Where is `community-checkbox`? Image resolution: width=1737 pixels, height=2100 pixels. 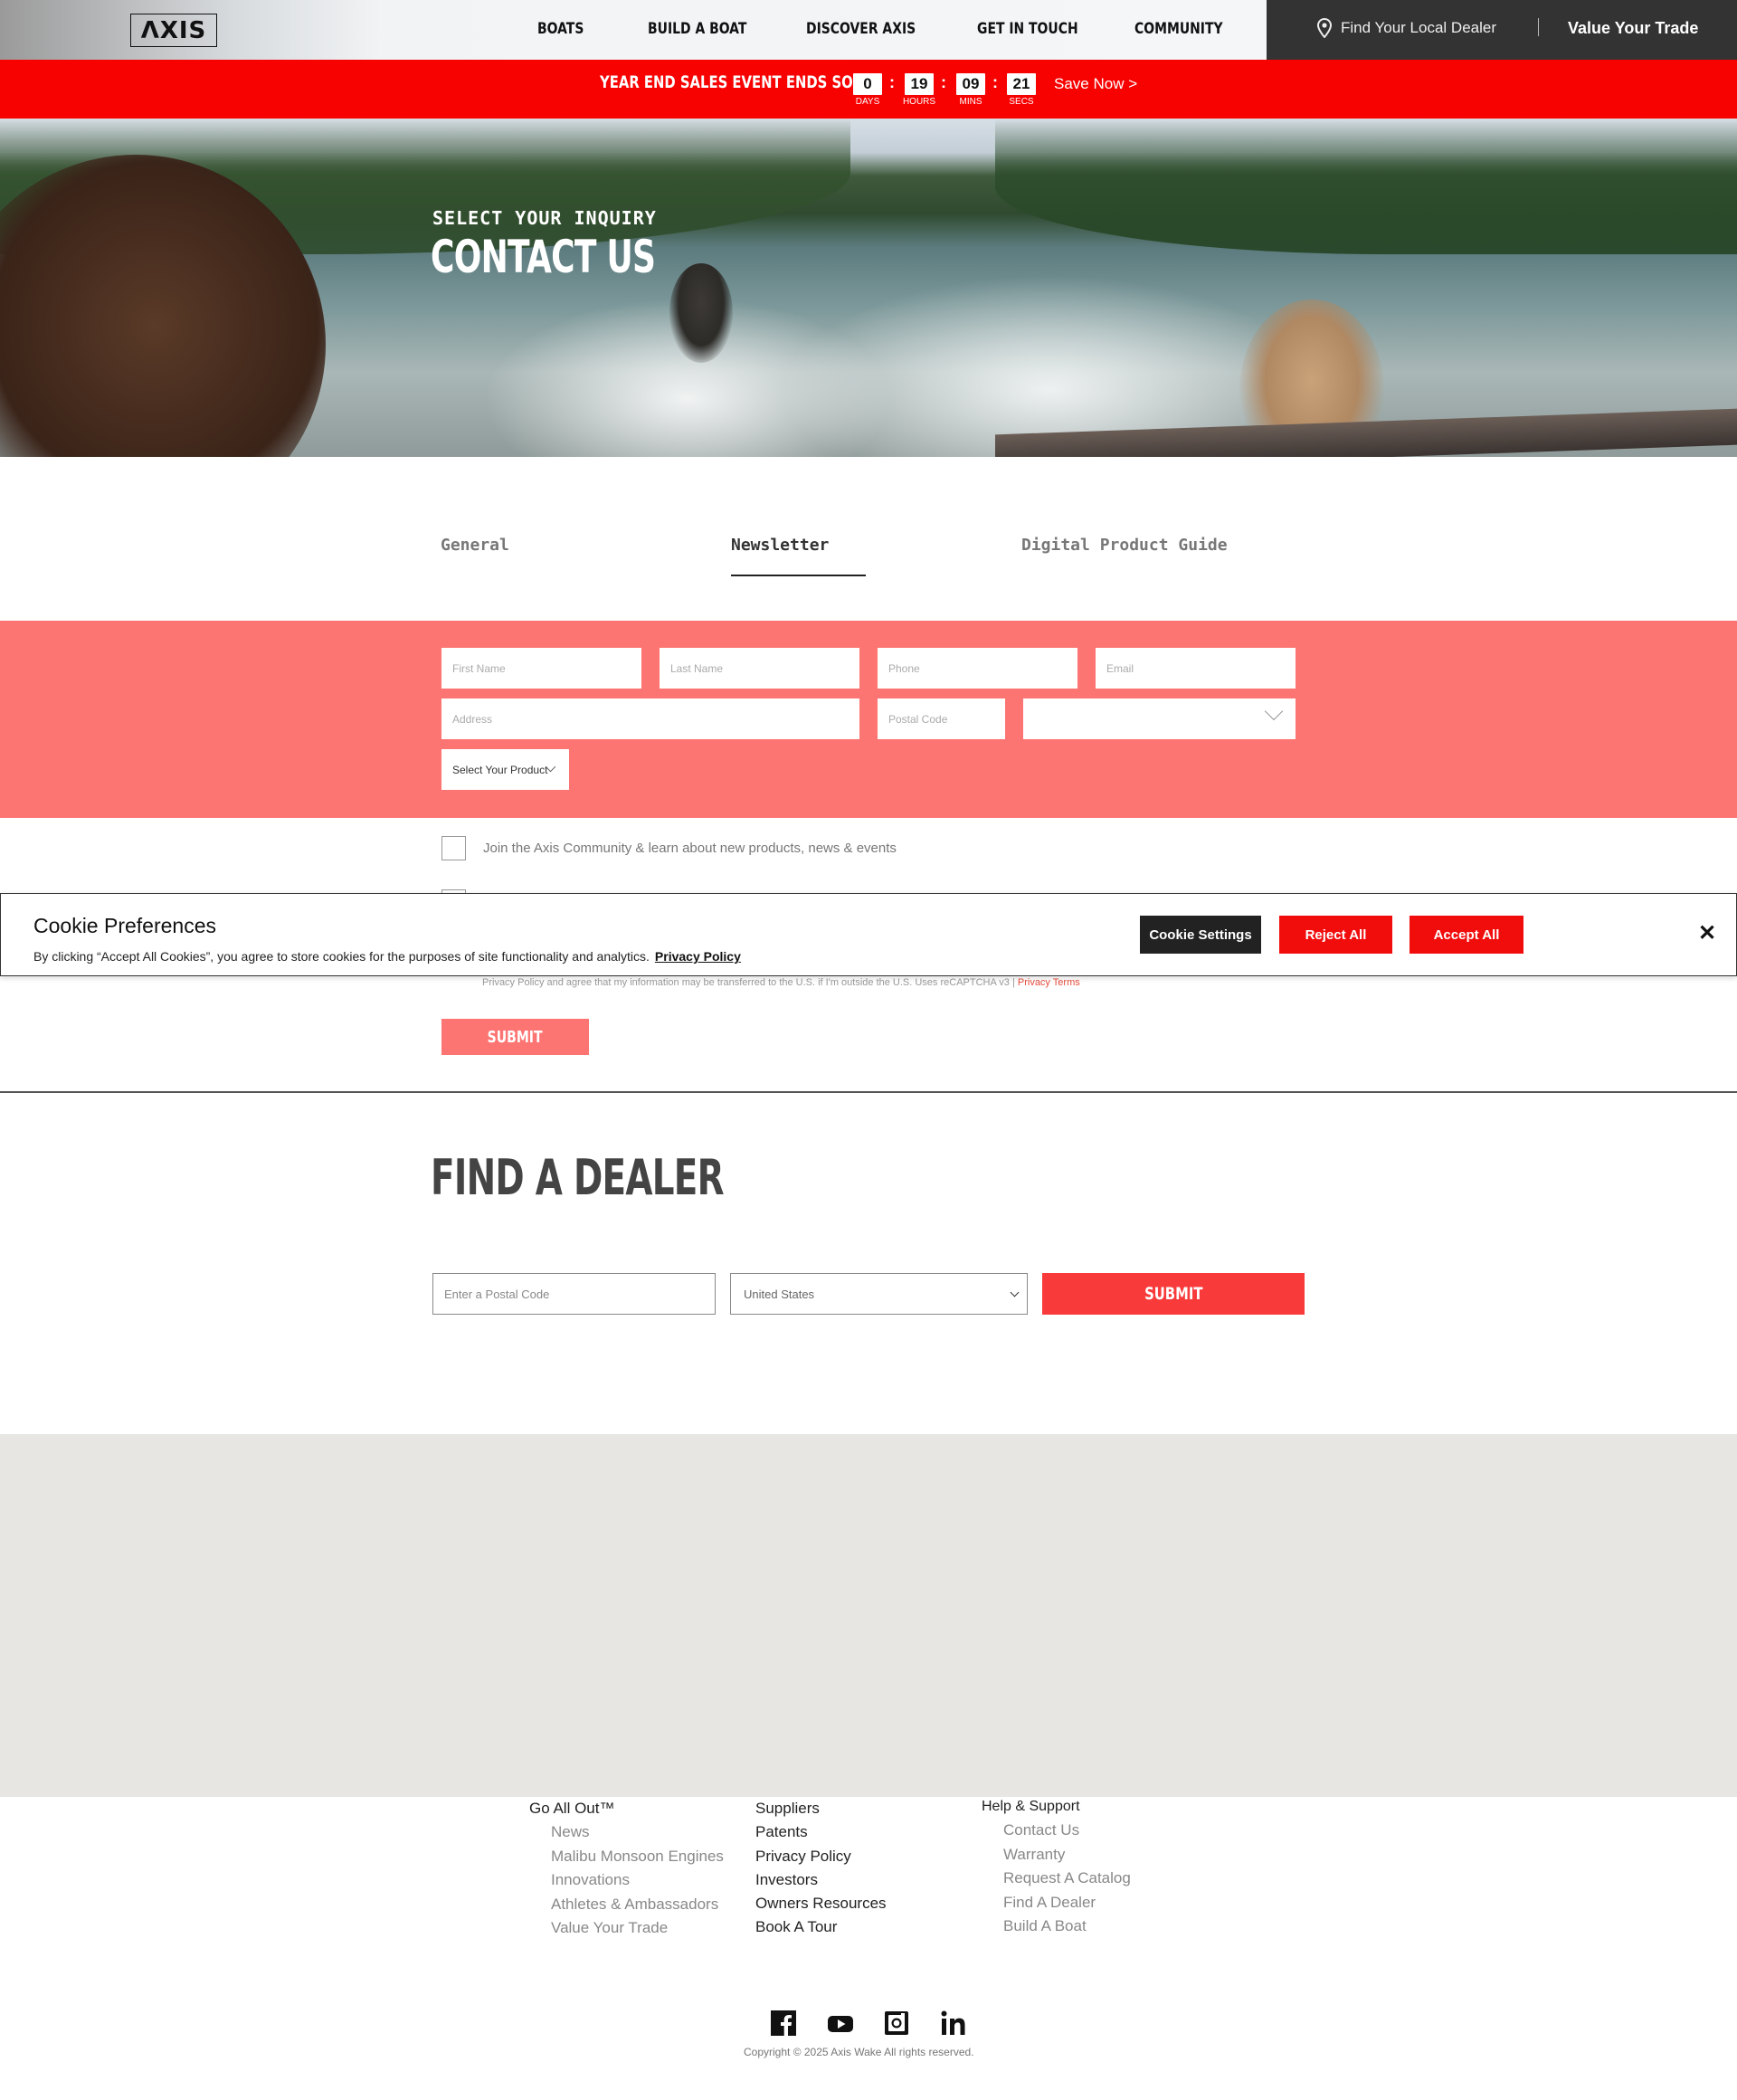
community-checkbox is located at coordinates (453, 848).